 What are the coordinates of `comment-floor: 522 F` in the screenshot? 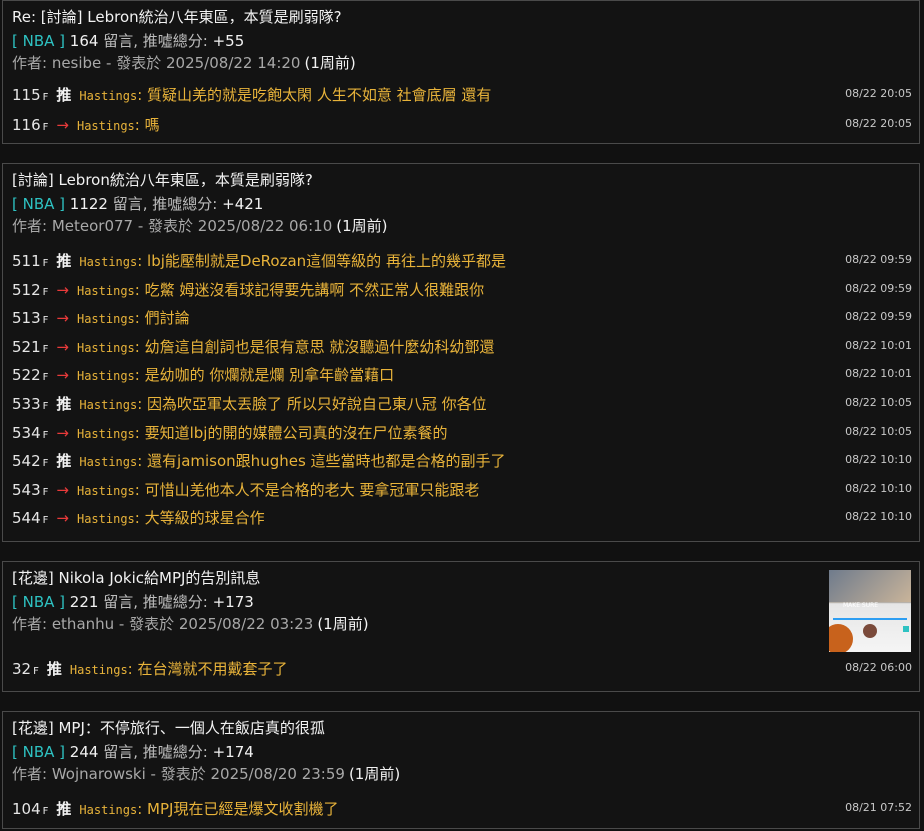 It's located at (30, 375).